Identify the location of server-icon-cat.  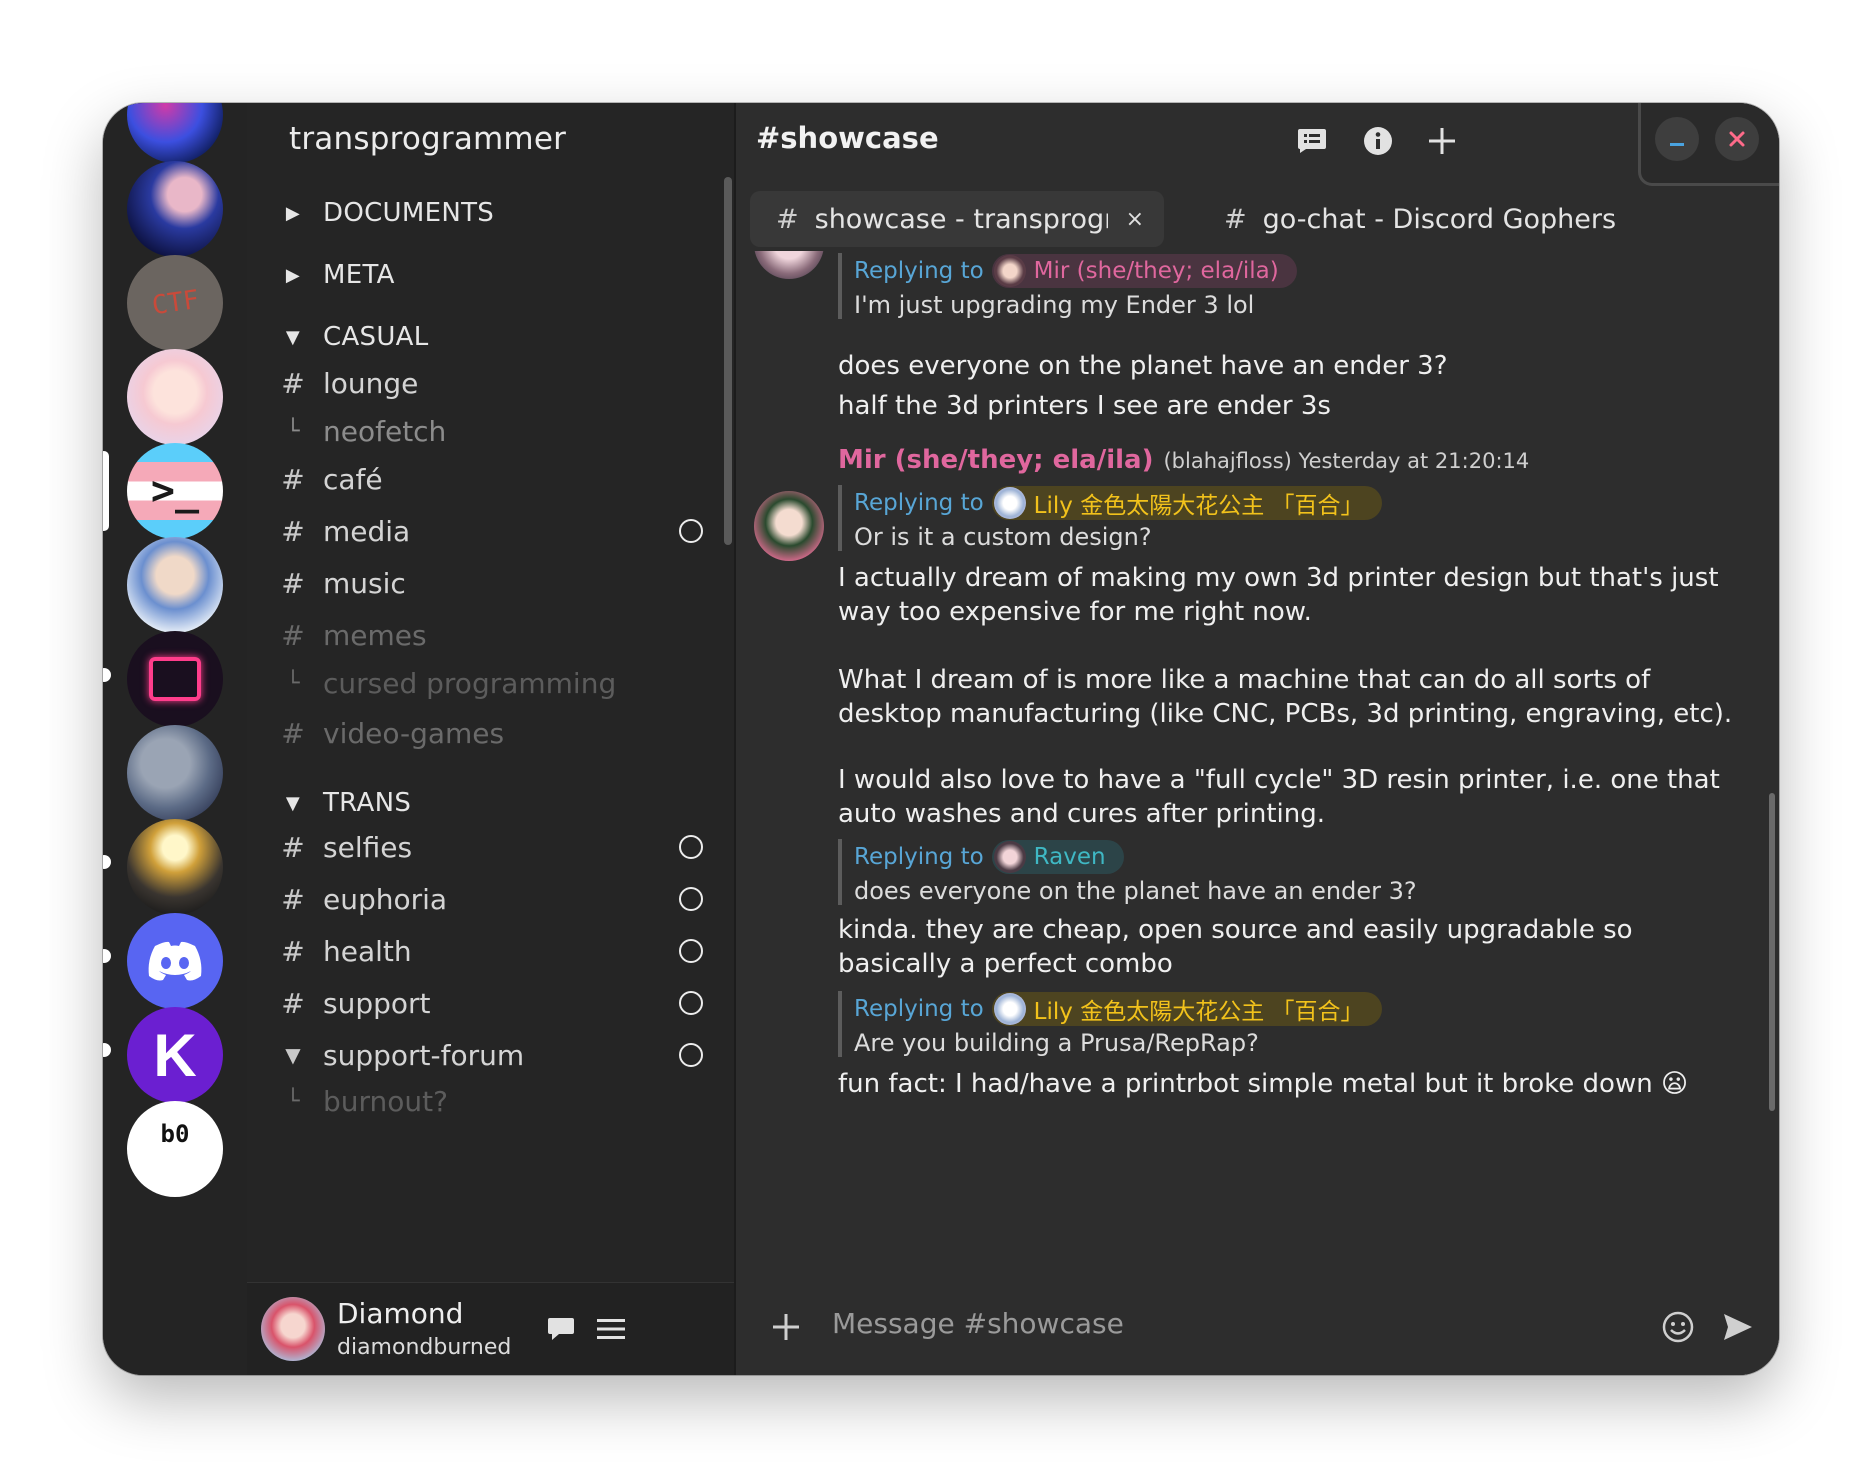
(175, 867).